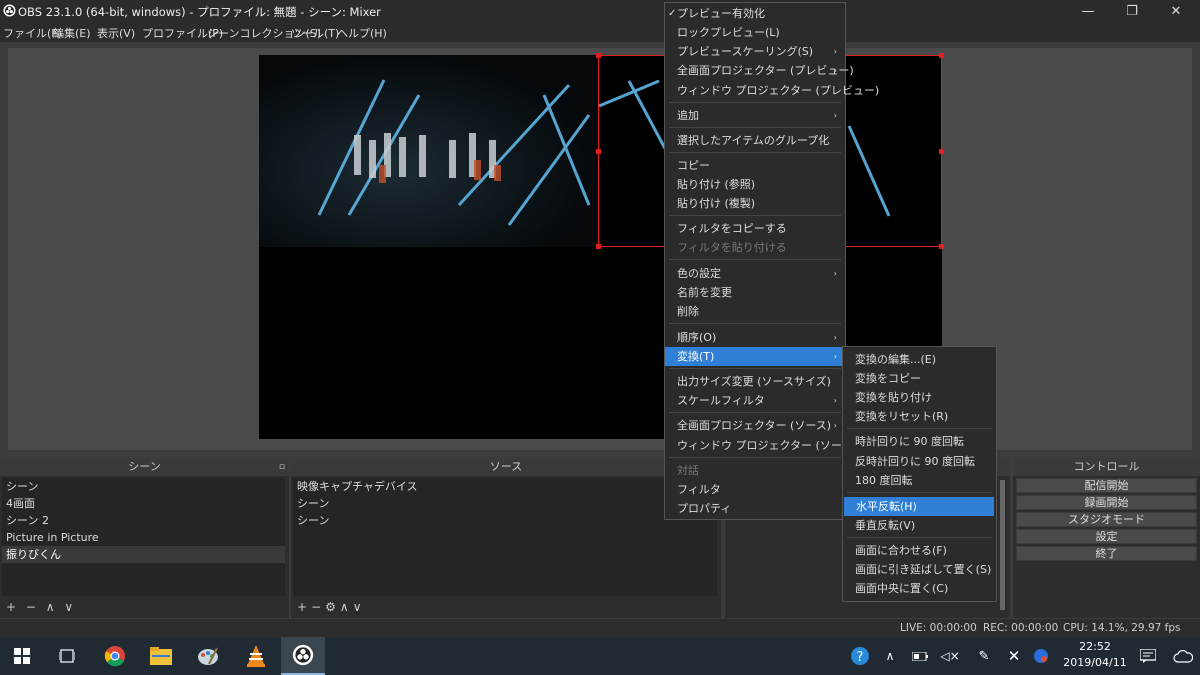 The image size is (1200, 675). What do you see at coordinates (1106, 553) in the screenshot?
I see `exit-button: 終了` at bounding box center [1106, 553].